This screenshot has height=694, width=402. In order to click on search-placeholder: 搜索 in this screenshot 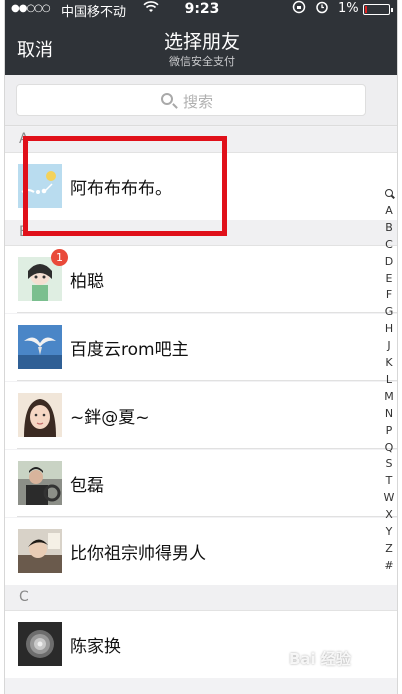, I will do `click(198, 102)`.